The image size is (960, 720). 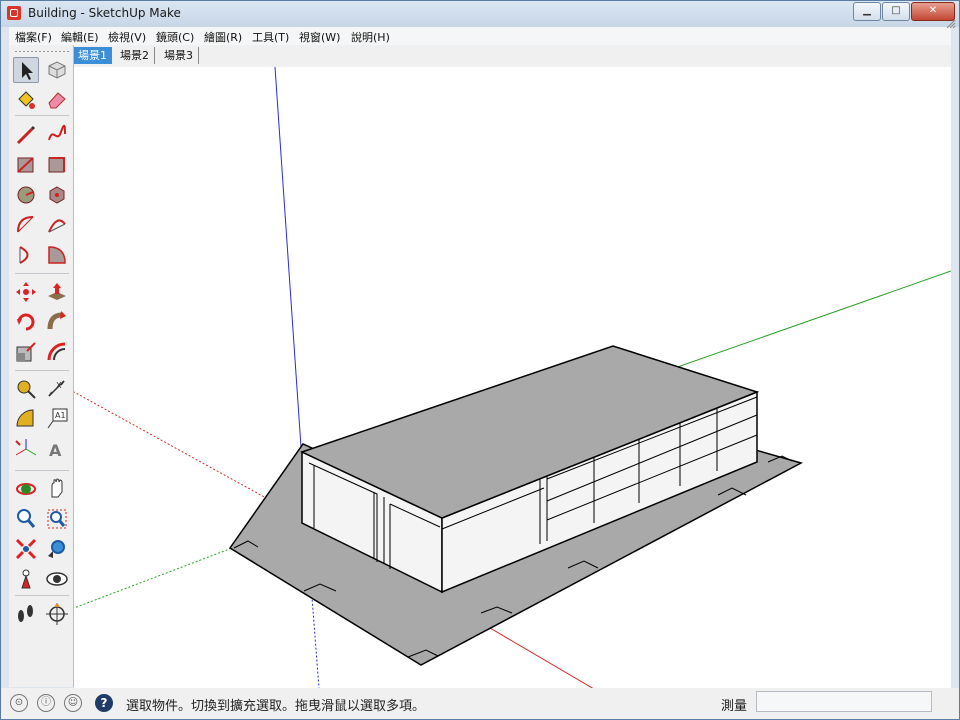 What do you see at coordinates (46, 703) in the screenshot?
I see `credits-icon: ⓘ` at bounding box center [46, 703].